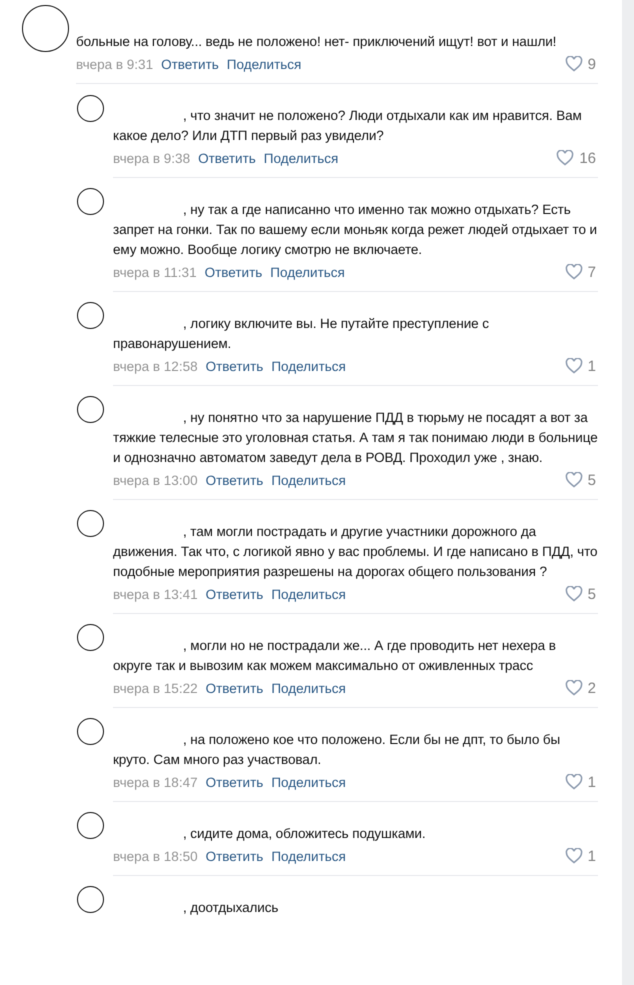  What do you see at coordinates (576, 158) in the screenshot?
I see `like-button: 16` at bounding box center [576, 158].